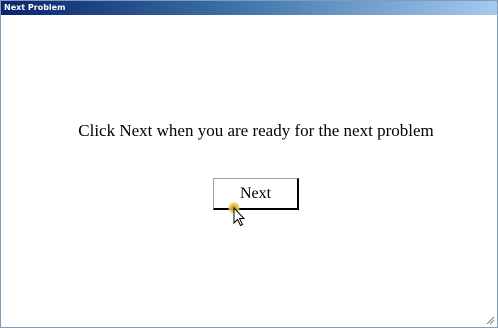  What do you see at coordinates (490, 320) in the screenshot?
I see `resize-grip-icon` at bounding box center [490, 320].